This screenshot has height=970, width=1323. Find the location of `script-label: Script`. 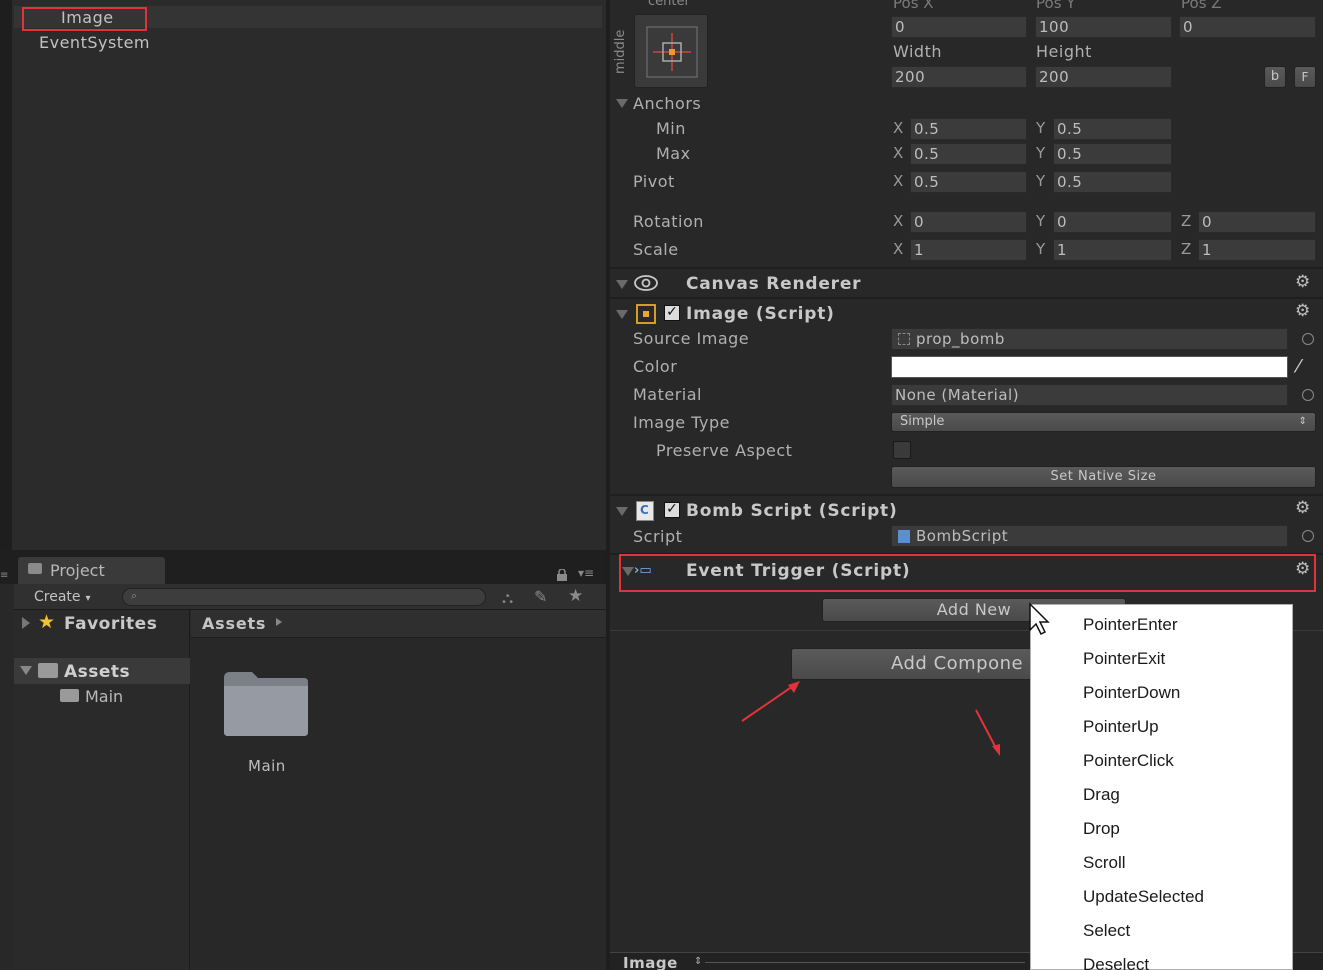

script-label: Script is located at coordinates (658, 536).